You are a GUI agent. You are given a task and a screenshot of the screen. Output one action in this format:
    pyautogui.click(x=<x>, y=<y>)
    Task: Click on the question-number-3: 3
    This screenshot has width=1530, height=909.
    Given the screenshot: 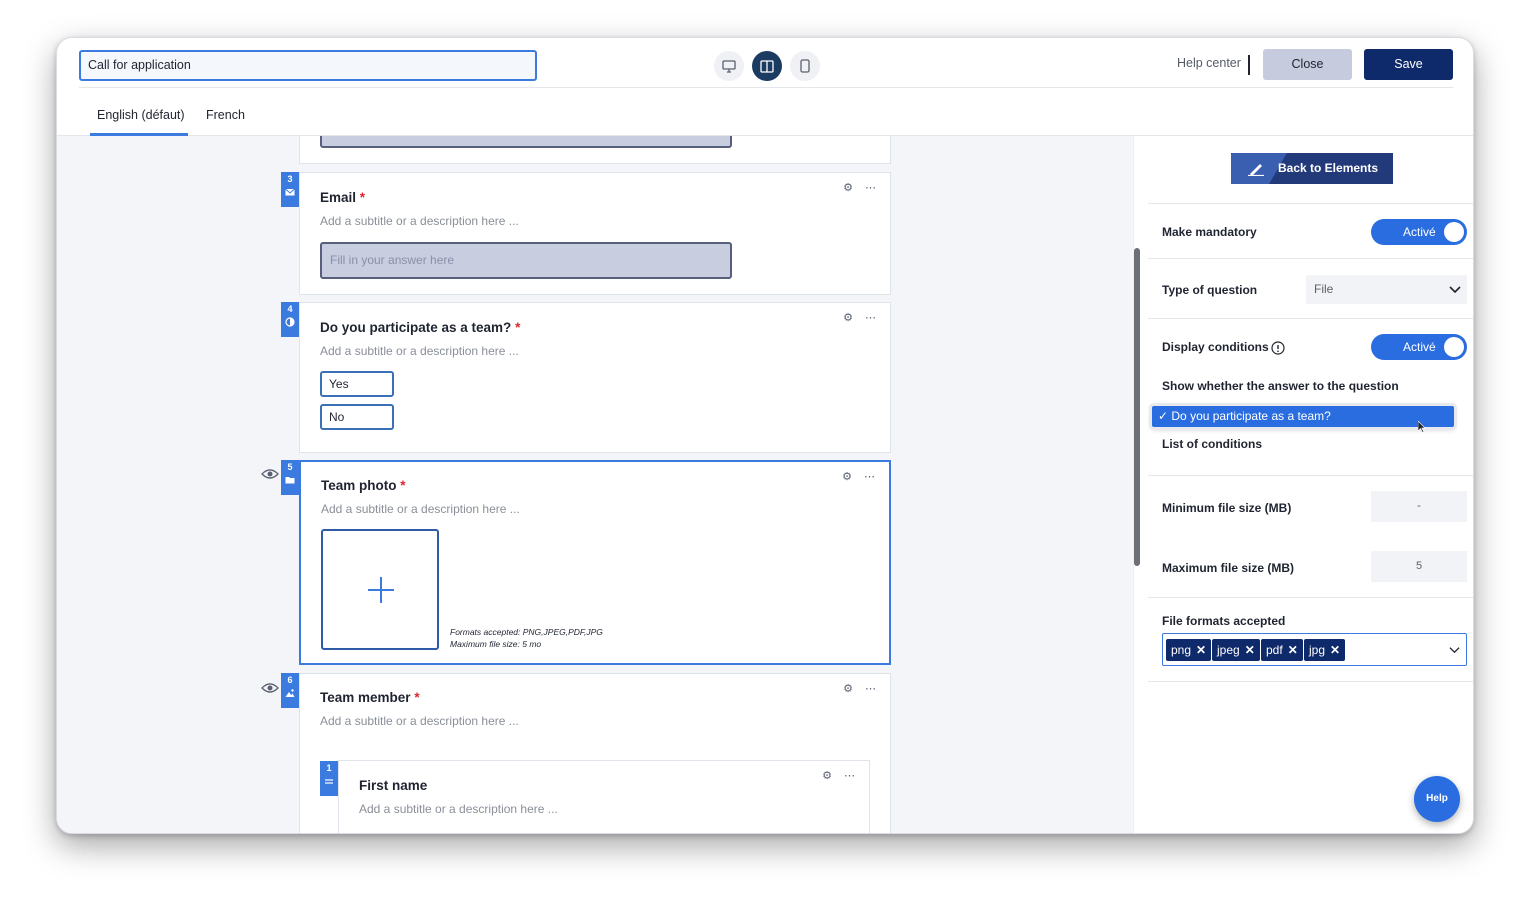 What is the action you would take?
    pyautogui.click(x=290, y=189)
    